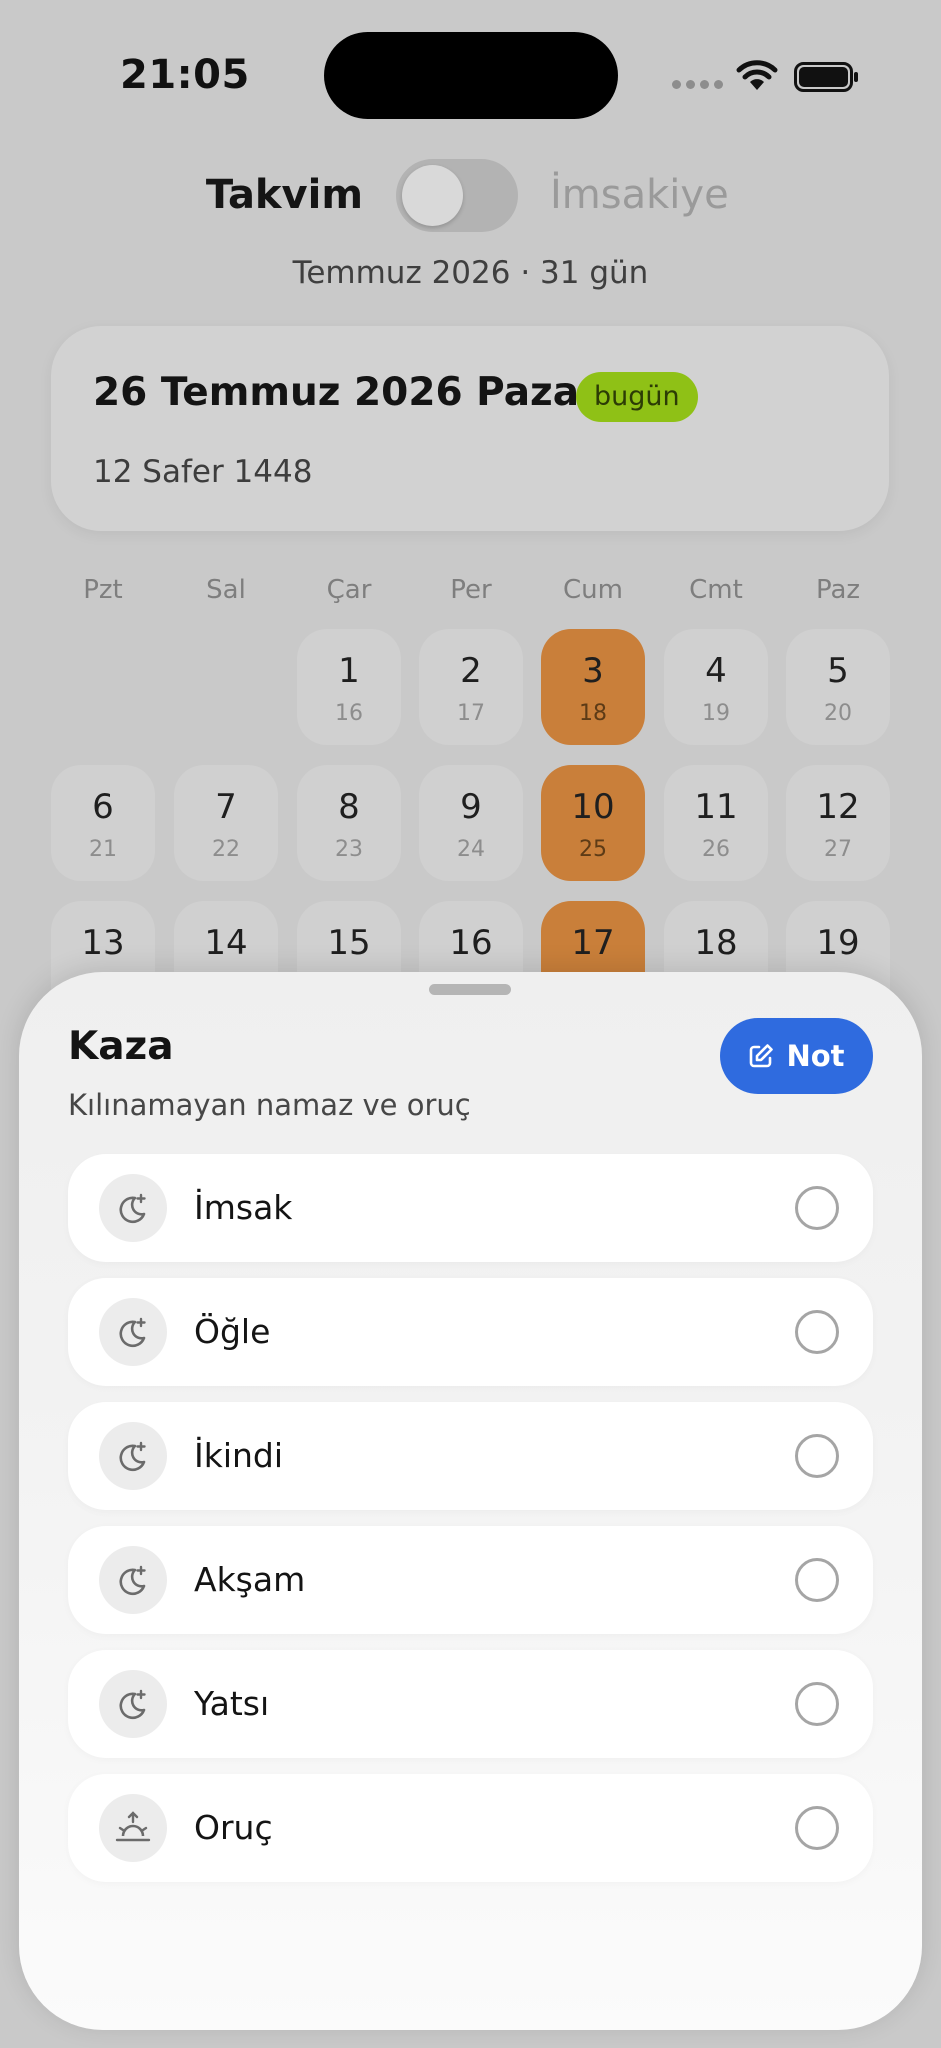  I want to click on gregorian-day-number: 8, so click(349, 807).